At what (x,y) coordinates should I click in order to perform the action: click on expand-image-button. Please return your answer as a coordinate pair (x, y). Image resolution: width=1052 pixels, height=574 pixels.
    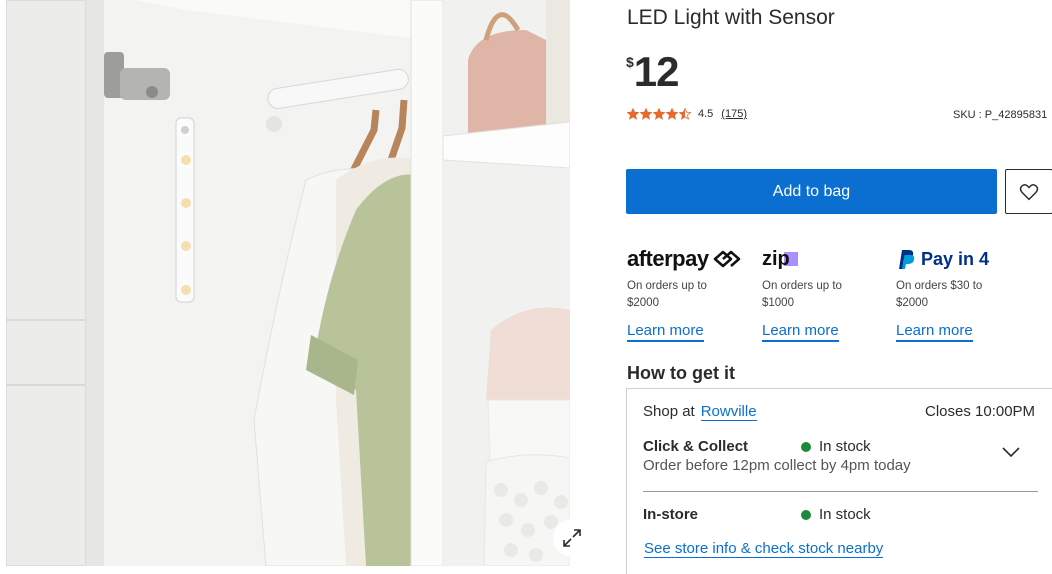
    Looking at the image, I should click on (572, 538).